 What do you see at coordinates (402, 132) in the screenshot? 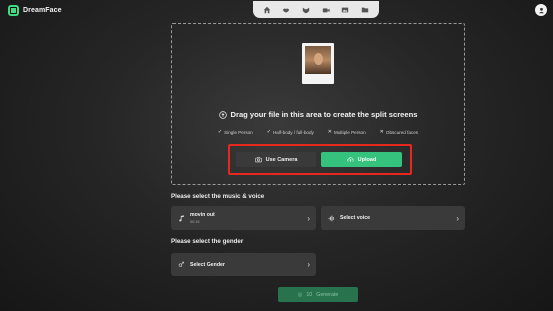
I see `requirement-label: Obscured faces` at bounding box center [402, 132].